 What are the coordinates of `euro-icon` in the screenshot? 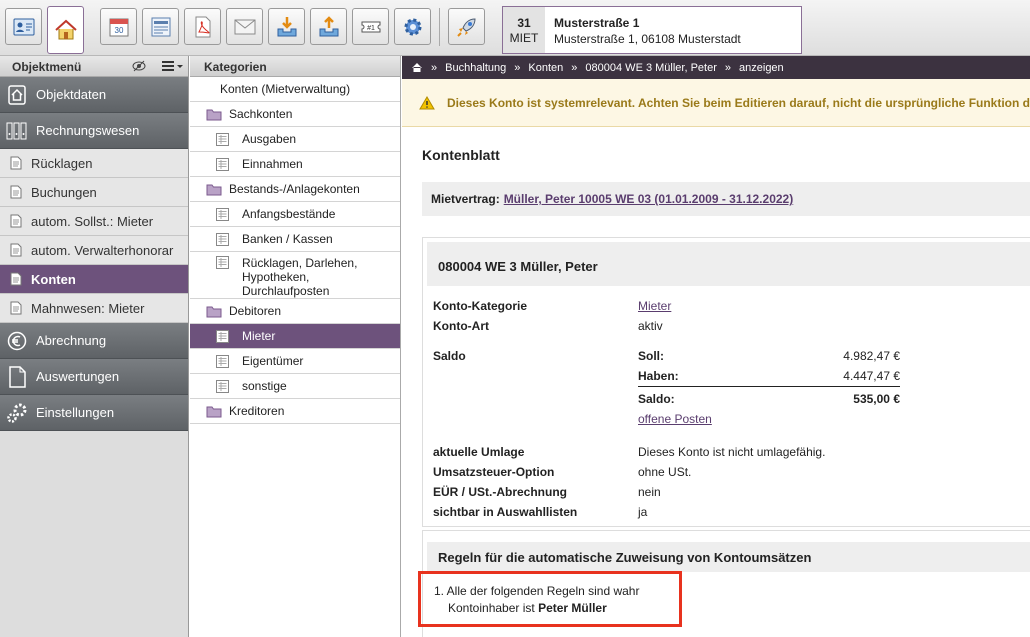 It's located at (17, 341).